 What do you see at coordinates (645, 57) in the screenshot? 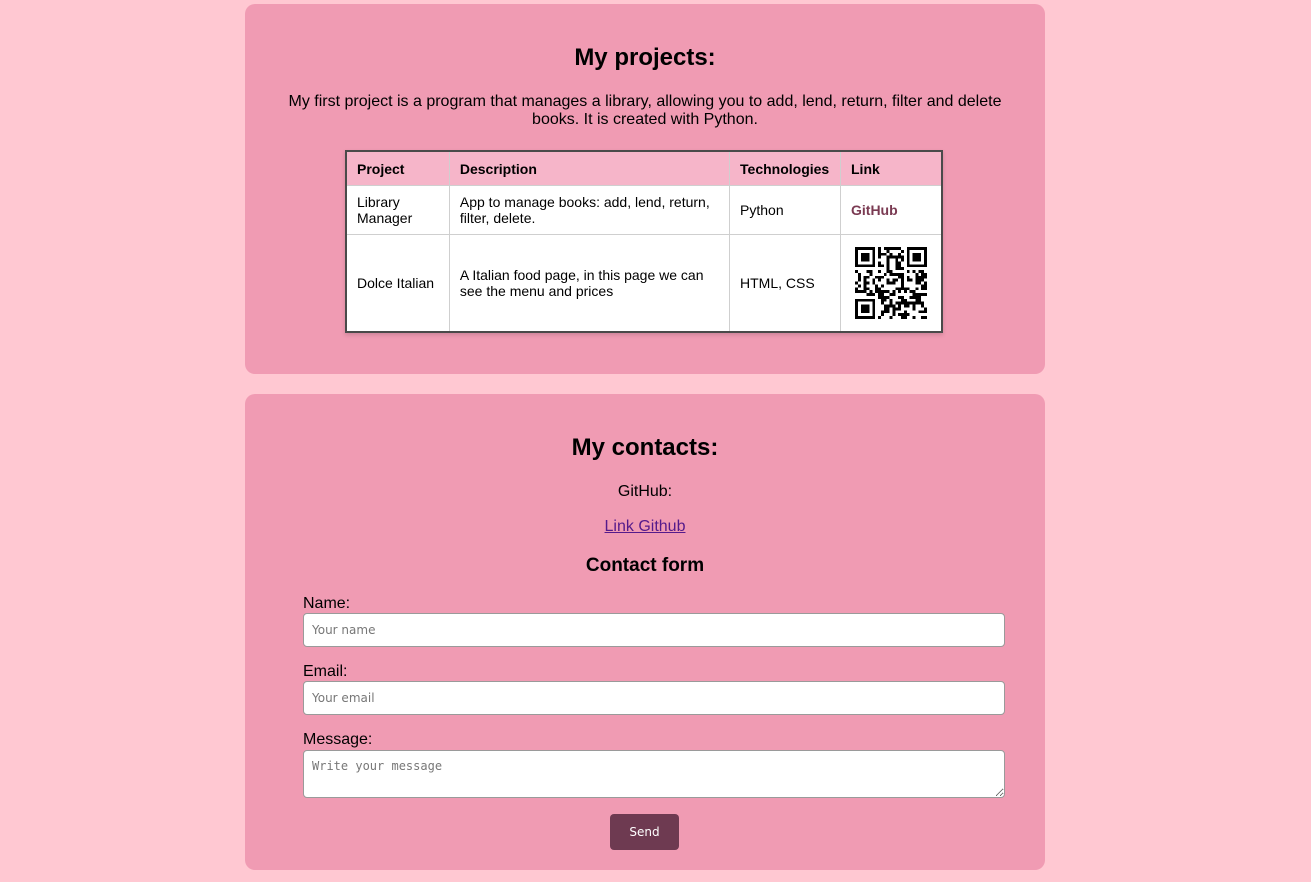
I see `projects-title: My projects:` at bounding box center [645, 57].